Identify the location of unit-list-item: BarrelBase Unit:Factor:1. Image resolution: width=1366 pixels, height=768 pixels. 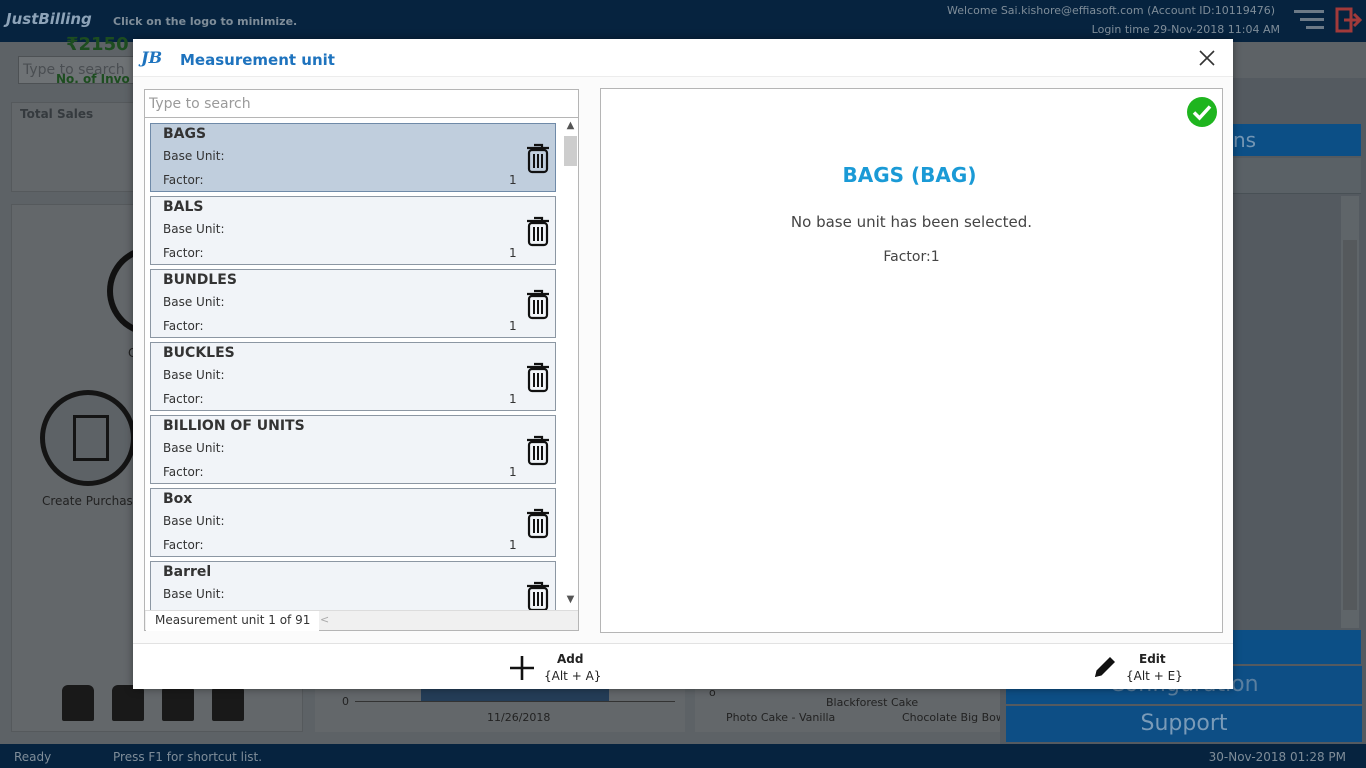
(353, 585).